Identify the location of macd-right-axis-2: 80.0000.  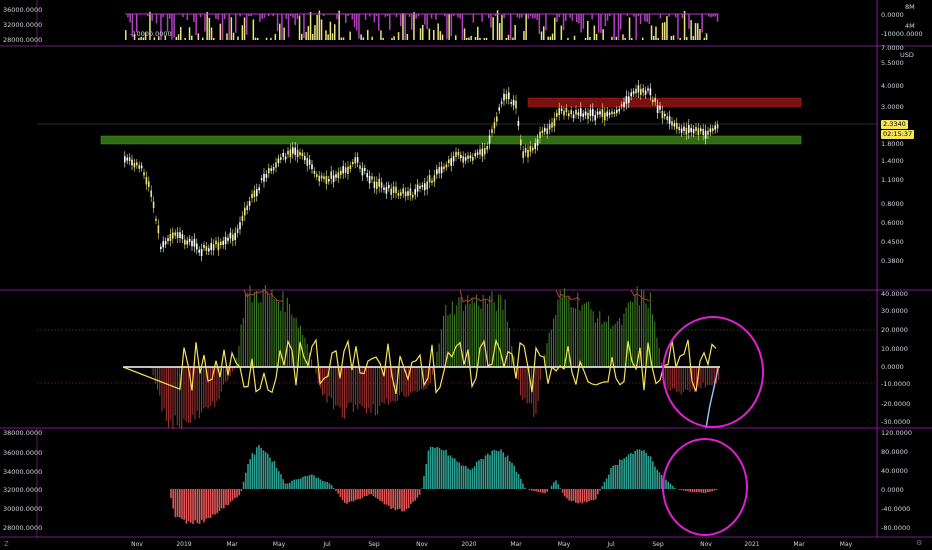
(894, 452).